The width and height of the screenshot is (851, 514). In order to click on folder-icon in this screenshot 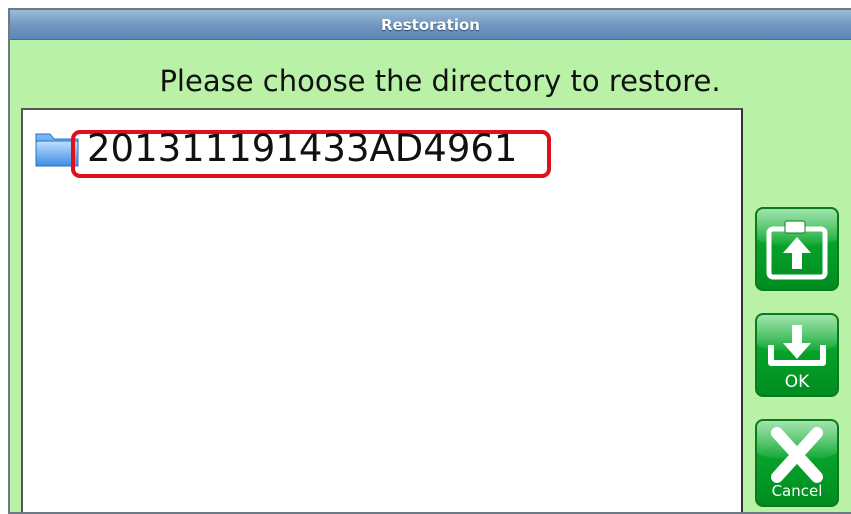, I will do `click(57, 150)`.